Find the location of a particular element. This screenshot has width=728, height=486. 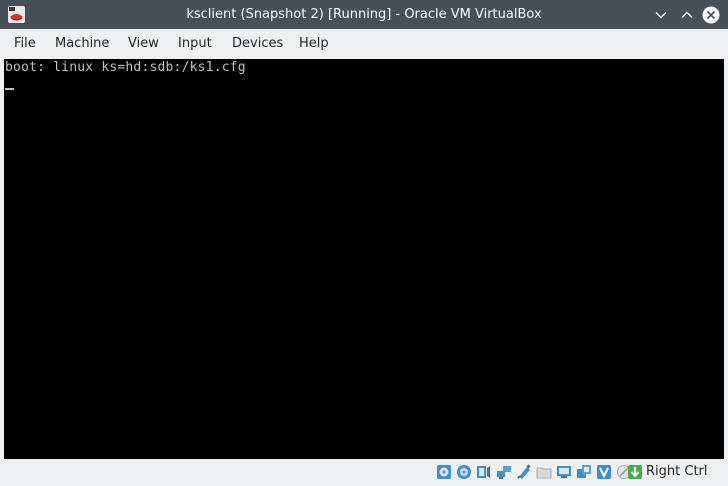

optical-drive-icon is located at coordinates (464, 472).